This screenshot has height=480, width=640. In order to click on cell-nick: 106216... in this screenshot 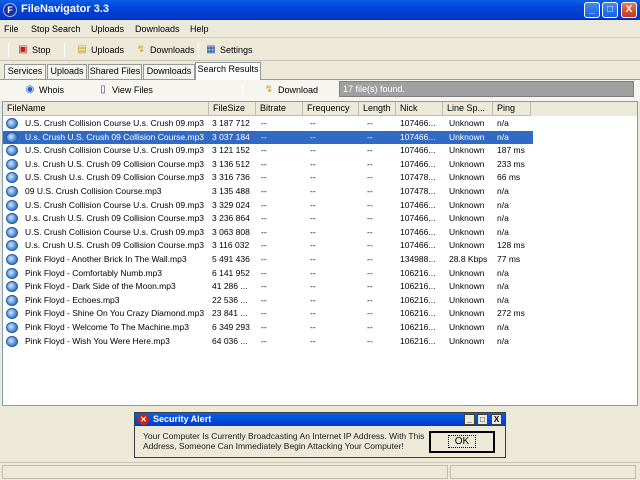, I will do `click(418, 299)`.